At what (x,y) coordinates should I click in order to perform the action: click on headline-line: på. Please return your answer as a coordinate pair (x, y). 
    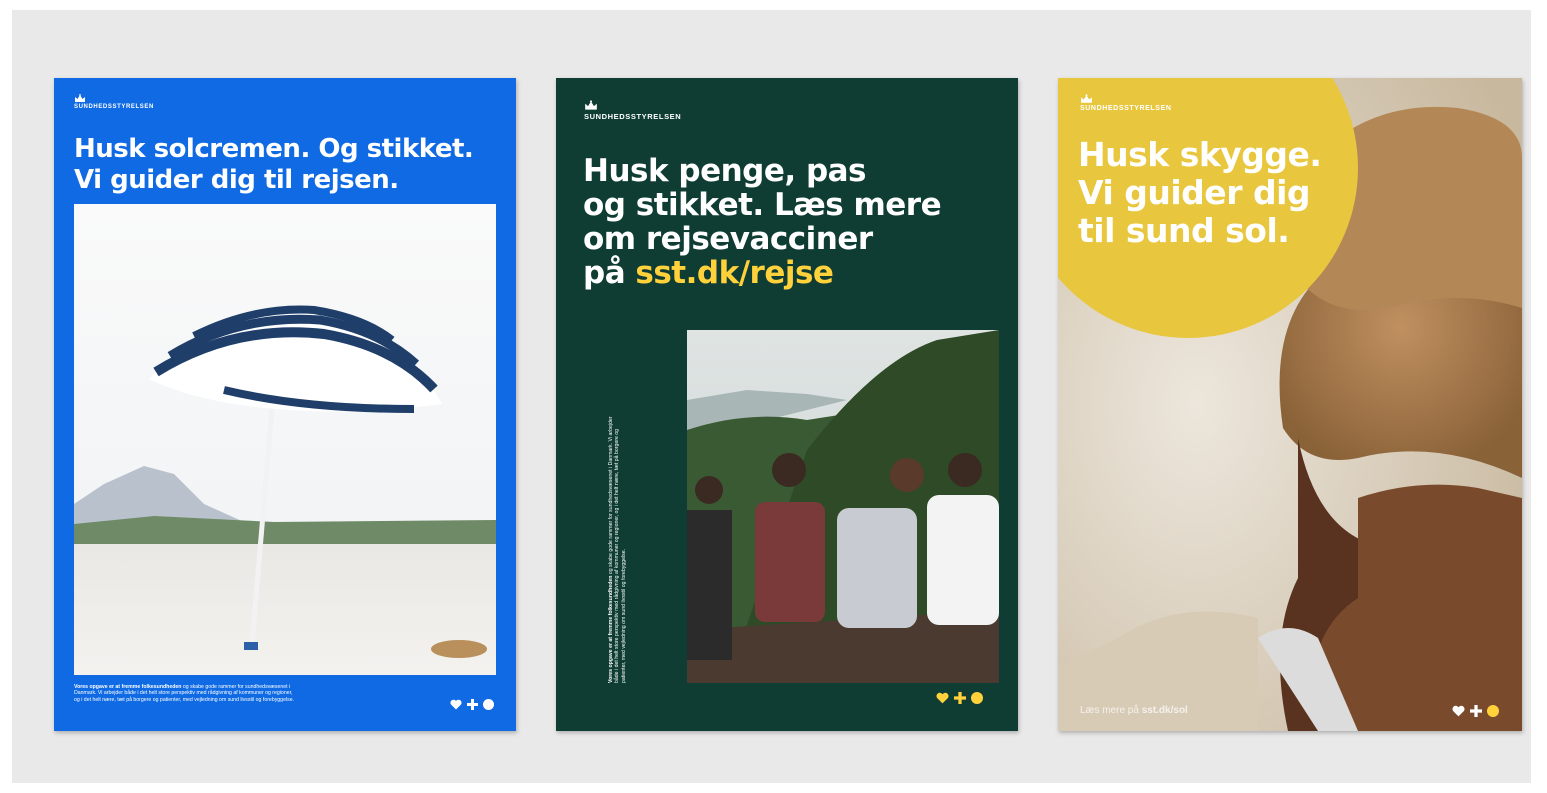
    Looking at the image, I should click on (609, 273).